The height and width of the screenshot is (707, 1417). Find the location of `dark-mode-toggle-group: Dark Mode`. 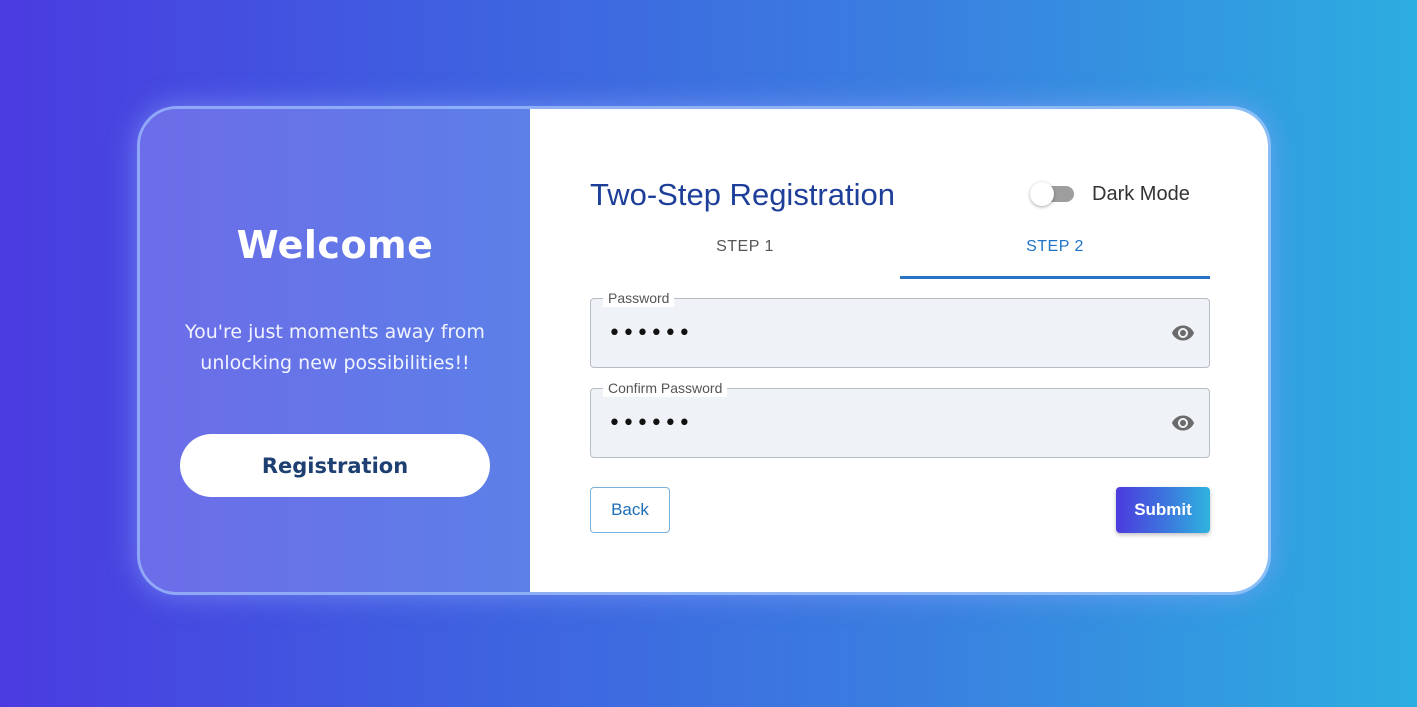

dark-mode-toggle-group: Dark Mode is located at coordinates (1110, 194).